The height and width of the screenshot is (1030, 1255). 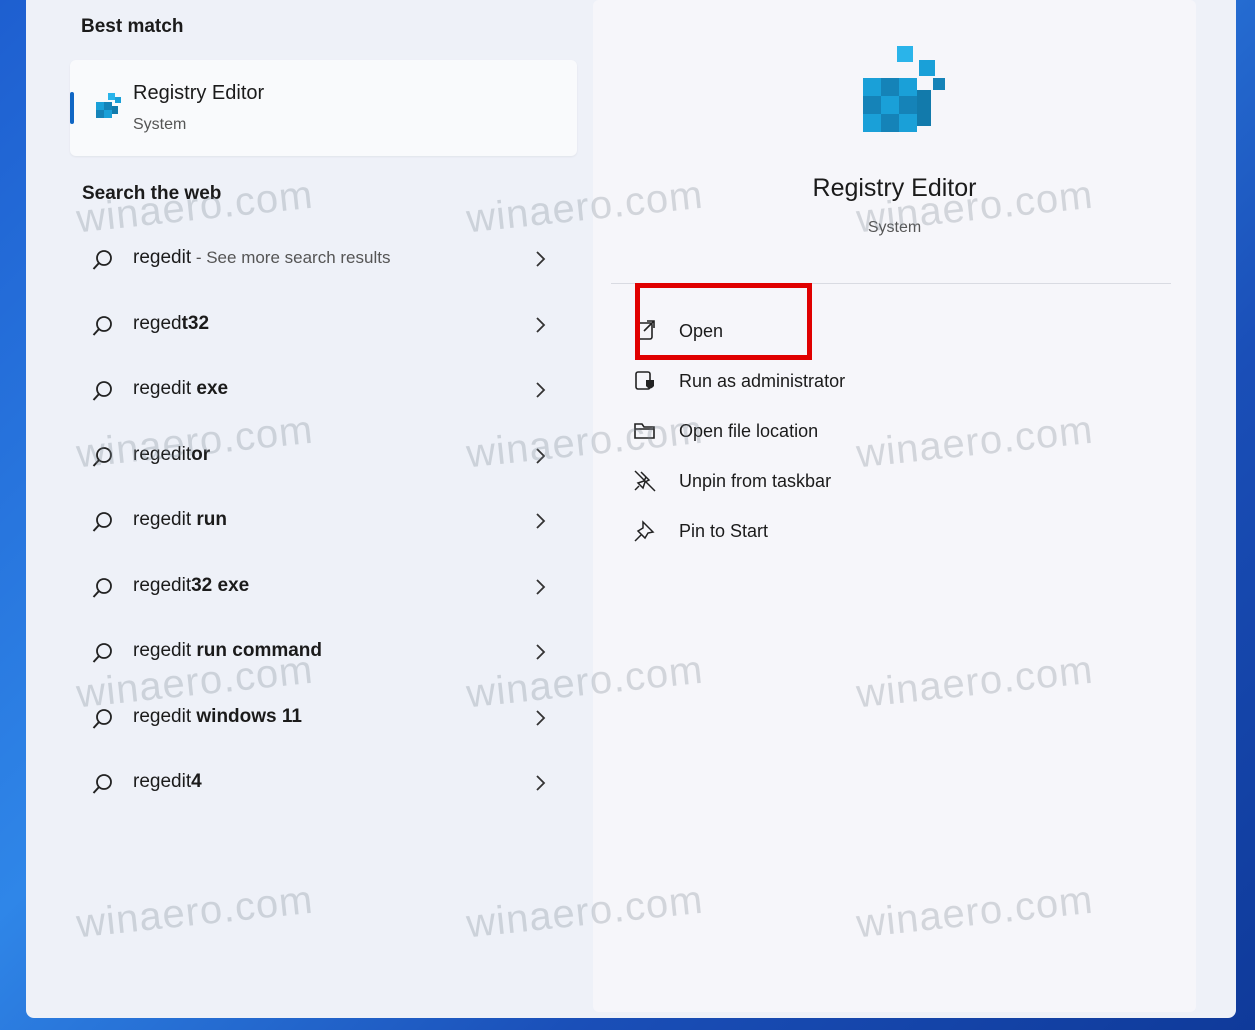 What do you see at coordinates (644, 380) in the screenshot?
I see `shield-admin-icon` at bounding box center [644, 380].